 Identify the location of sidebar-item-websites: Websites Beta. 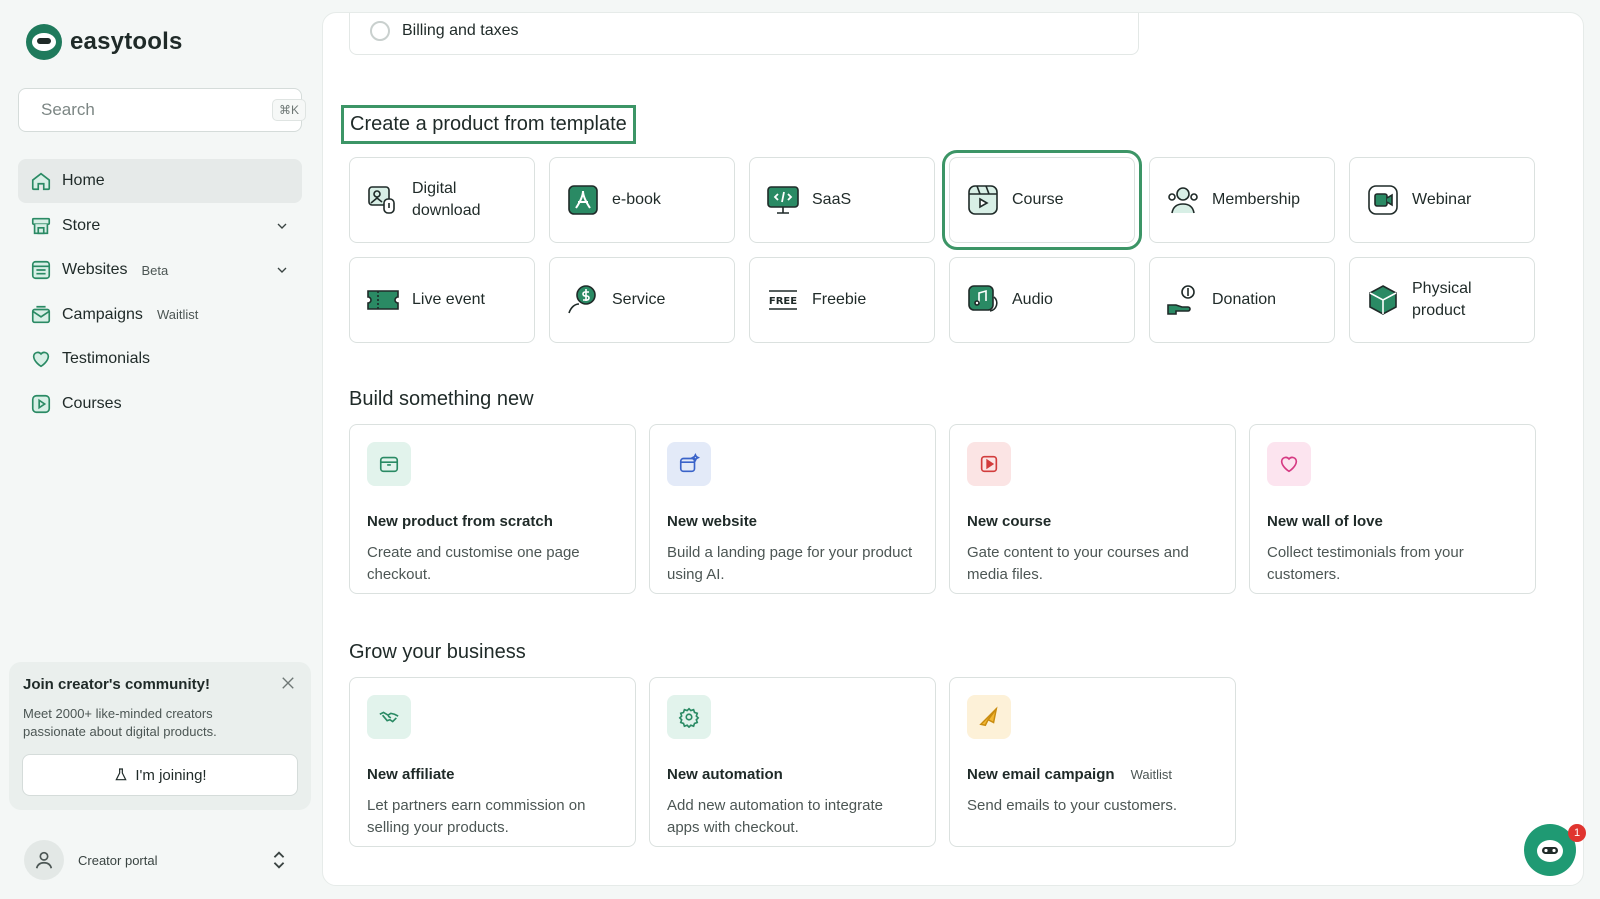
(160, 270).